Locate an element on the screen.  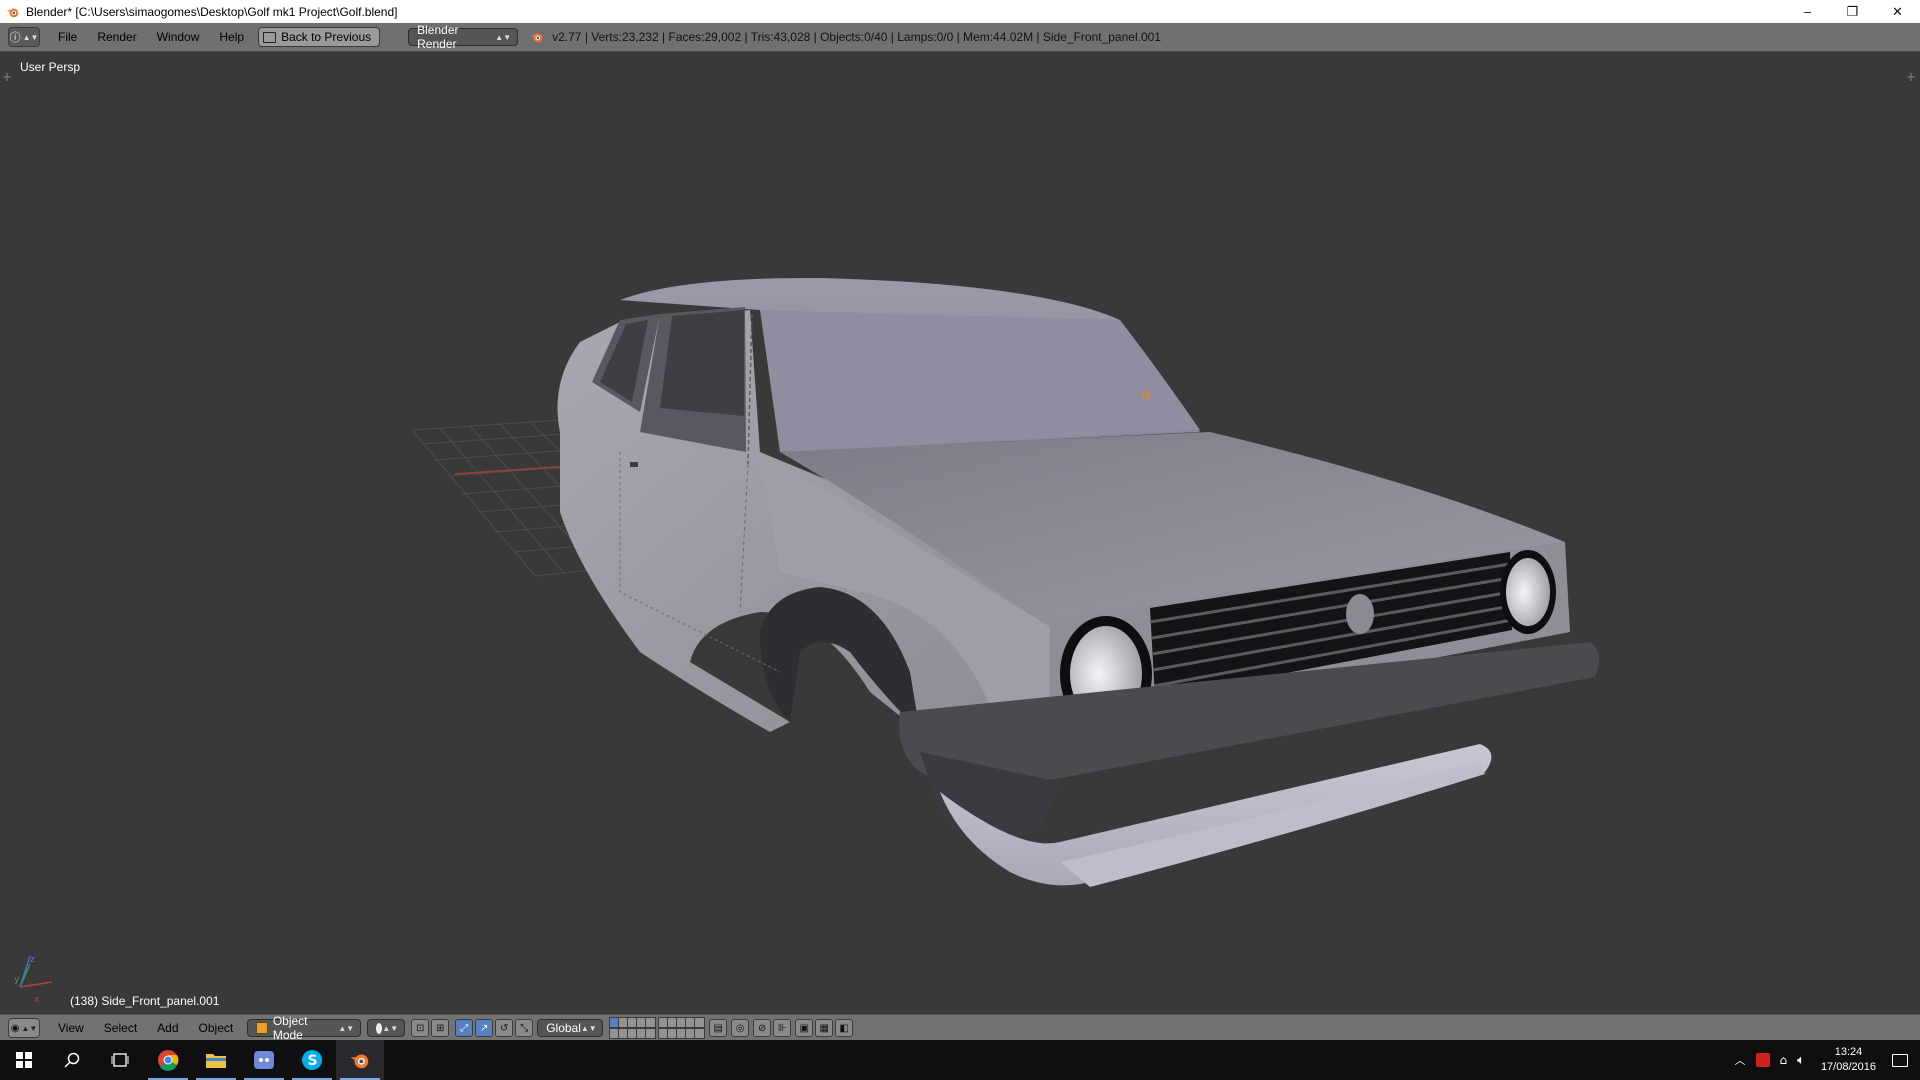
task-view-button is located at coordinates (120, 1060).